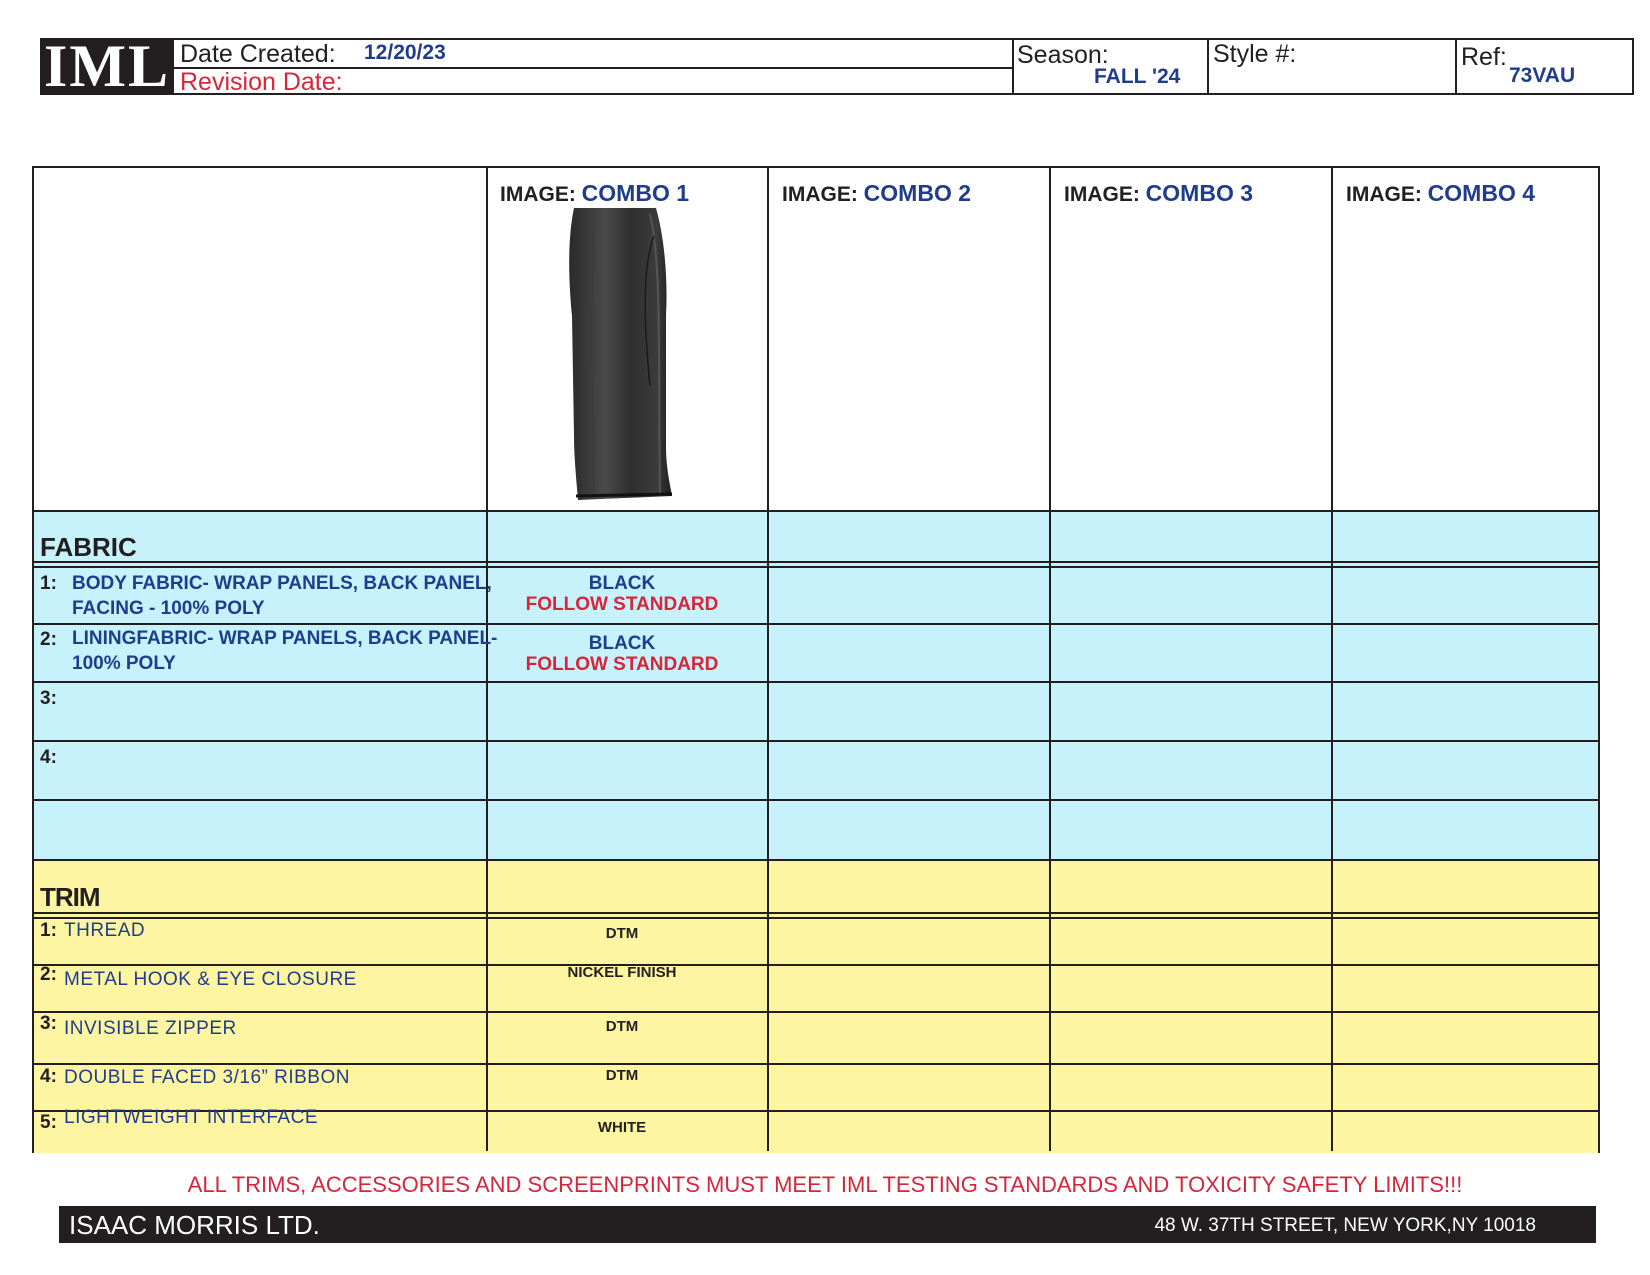  Describe the element at coordinates (622, 1127) in the screenshot. I see `trim-row-5-combo-1: WHITE` at that location.